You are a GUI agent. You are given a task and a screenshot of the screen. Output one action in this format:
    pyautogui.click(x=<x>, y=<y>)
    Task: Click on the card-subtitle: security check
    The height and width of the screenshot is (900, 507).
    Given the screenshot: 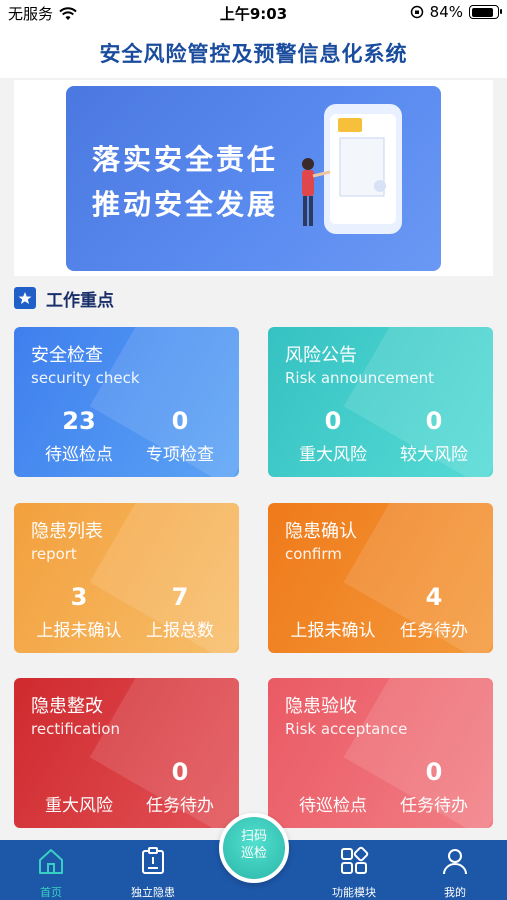 What is the action you would take?
    pyautogui.click(x=85, y=378)
    